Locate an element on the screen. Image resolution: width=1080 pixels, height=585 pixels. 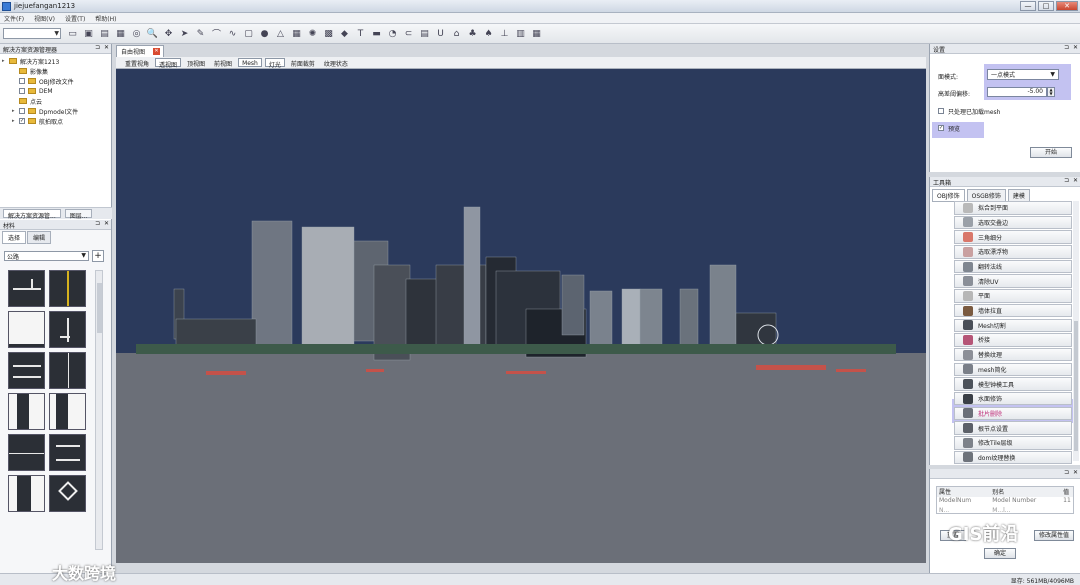
tool-item: 三角细分 is located at coordinates (1013, 237).